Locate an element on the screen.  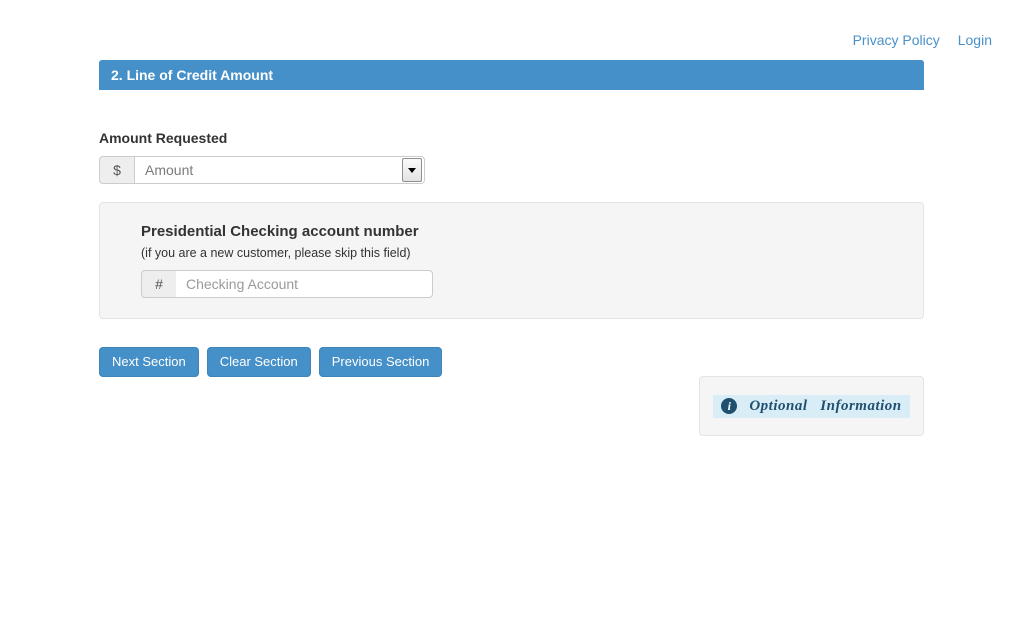
optional-information-panel: i Optional Information is located at coordinates (811, 406).